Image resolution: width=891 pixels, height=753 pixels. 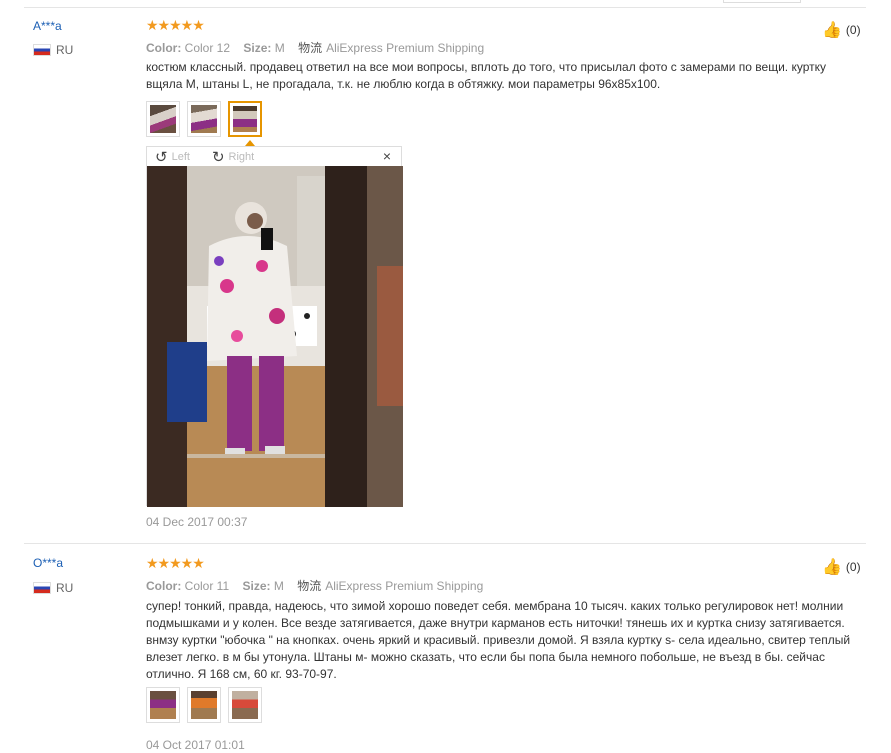 What do you see at coordinates (48, 563) in the screenshot?
I see `reviewer-name: O***a` at bounding box center [48, 563].